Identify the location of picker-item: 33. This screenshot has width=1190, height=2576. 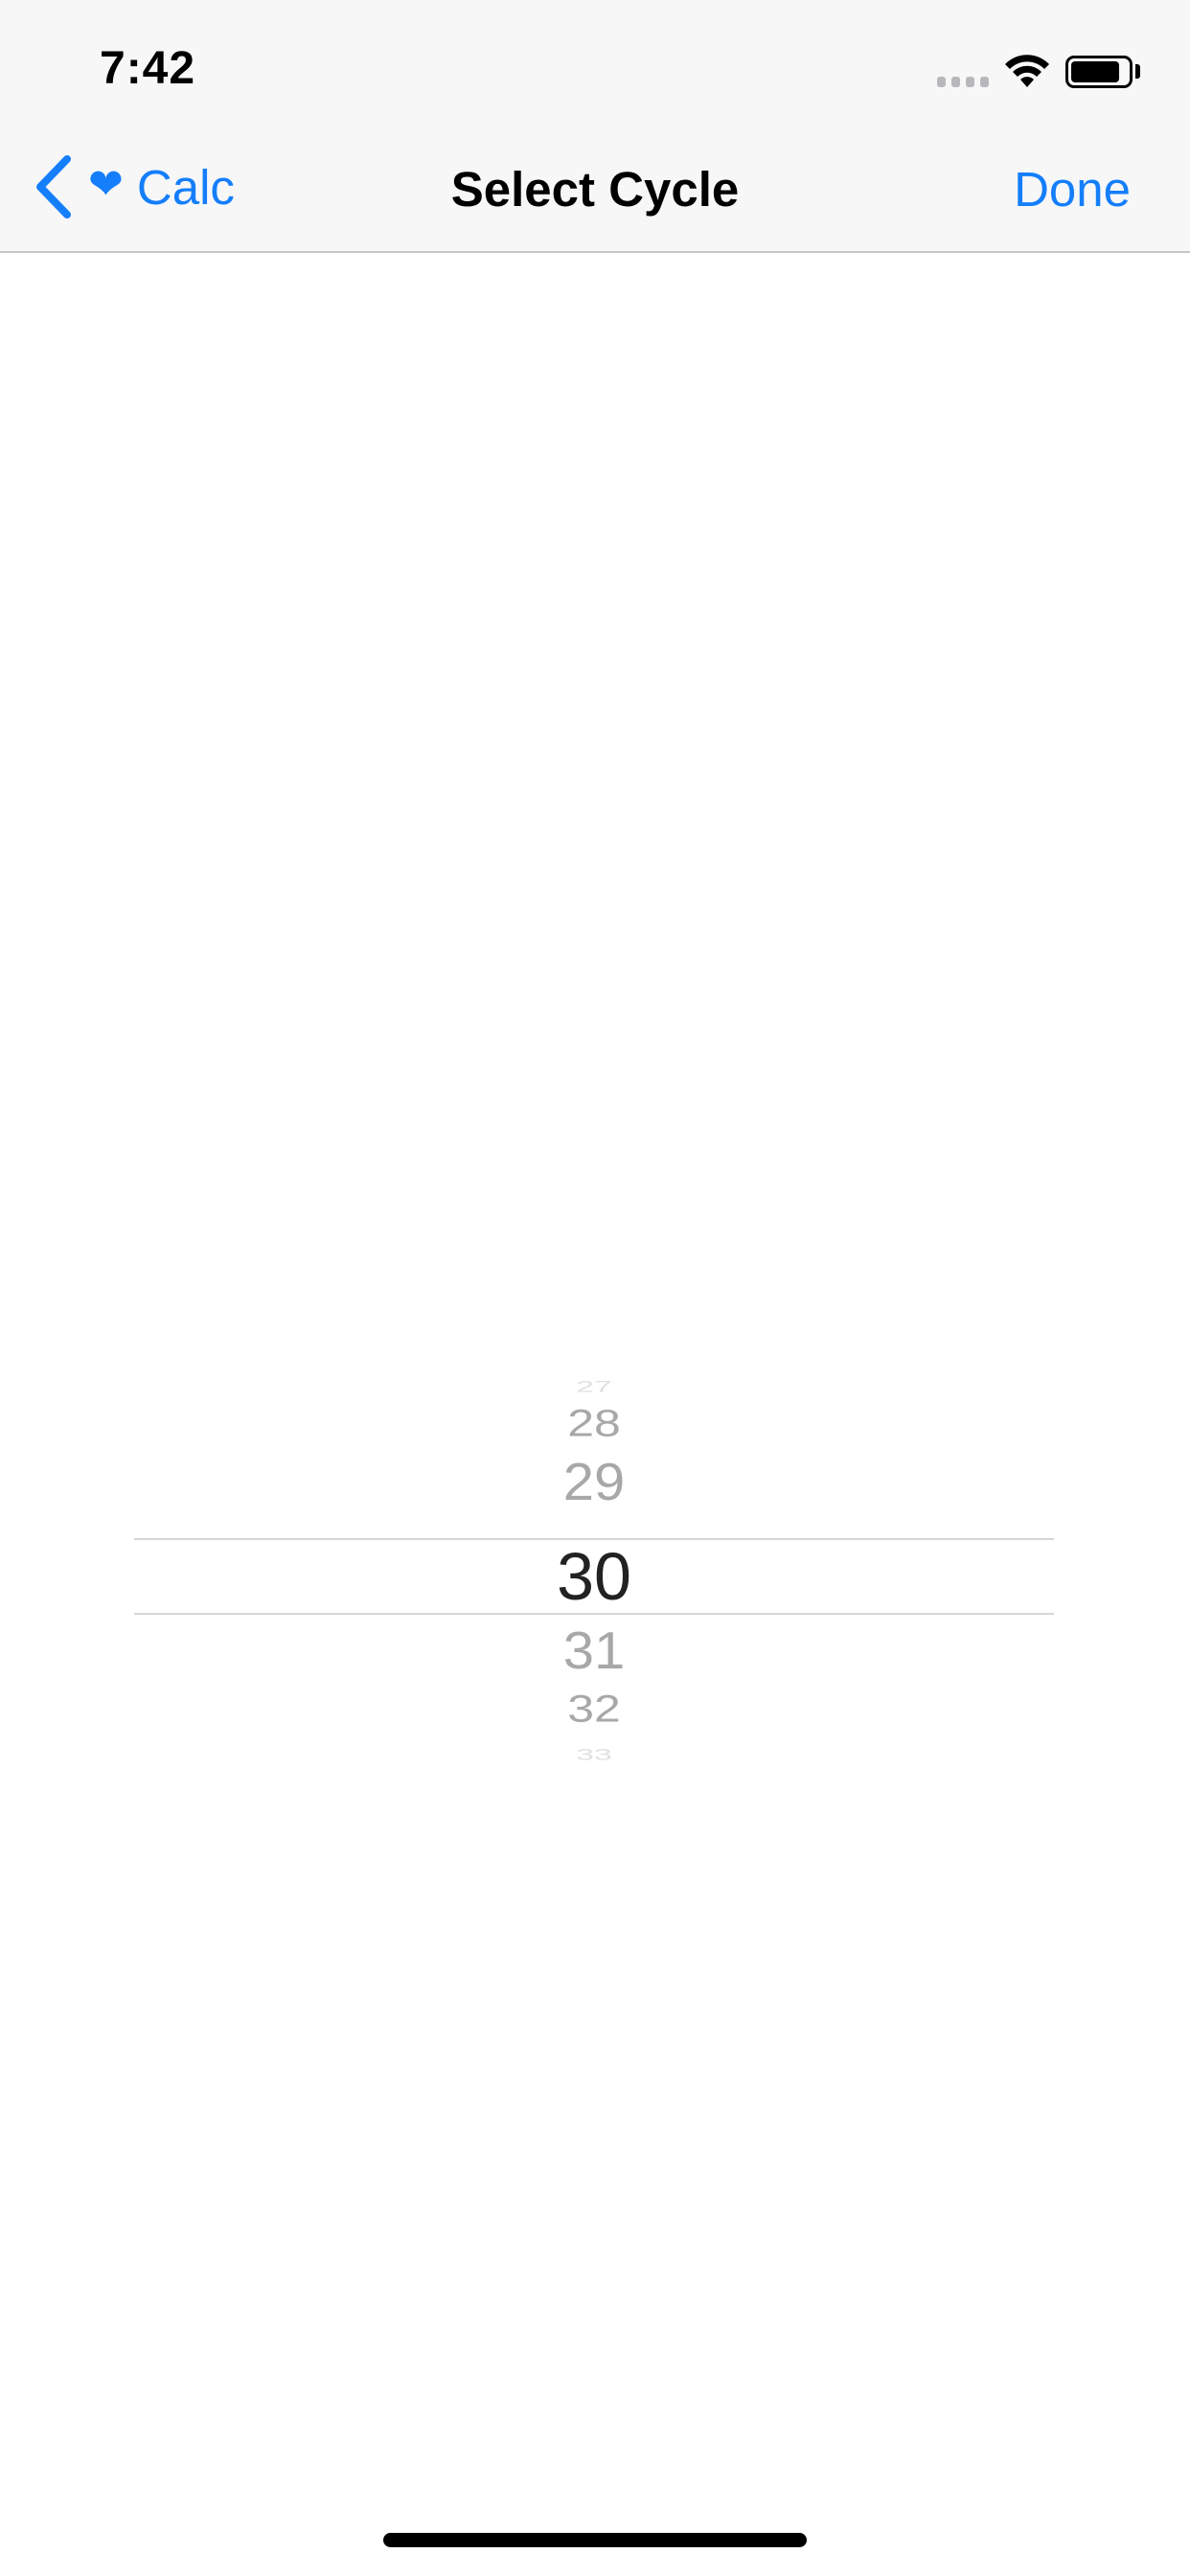
(594, 1755).